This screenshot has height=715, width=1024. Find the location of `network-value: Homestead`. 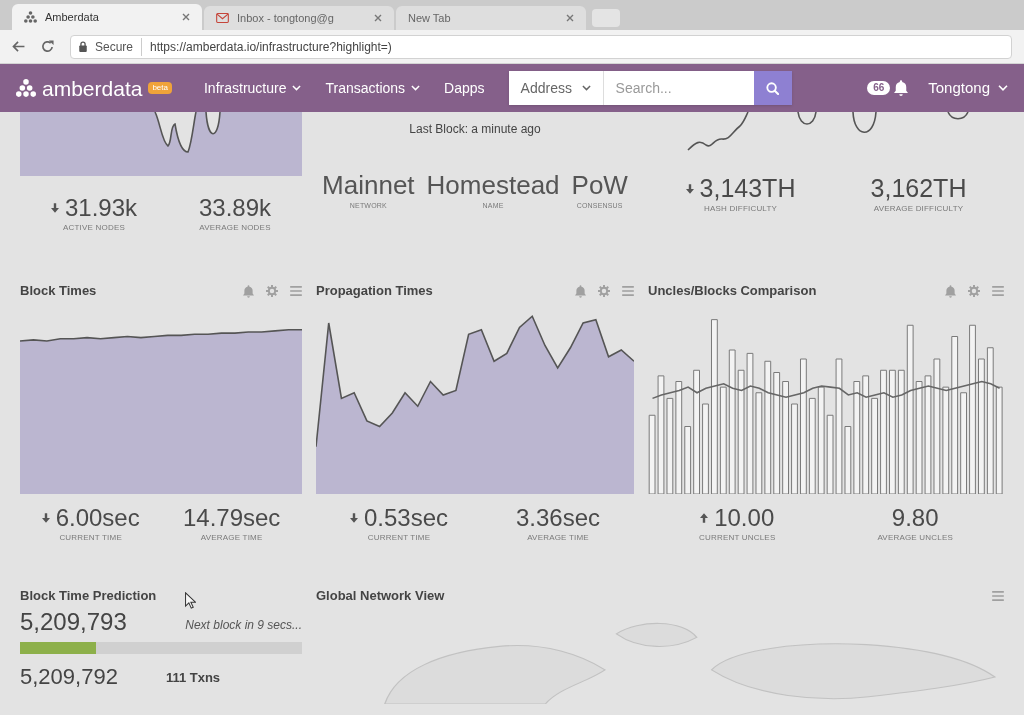

network-value: Homestead is located at coordinates (493, 185).